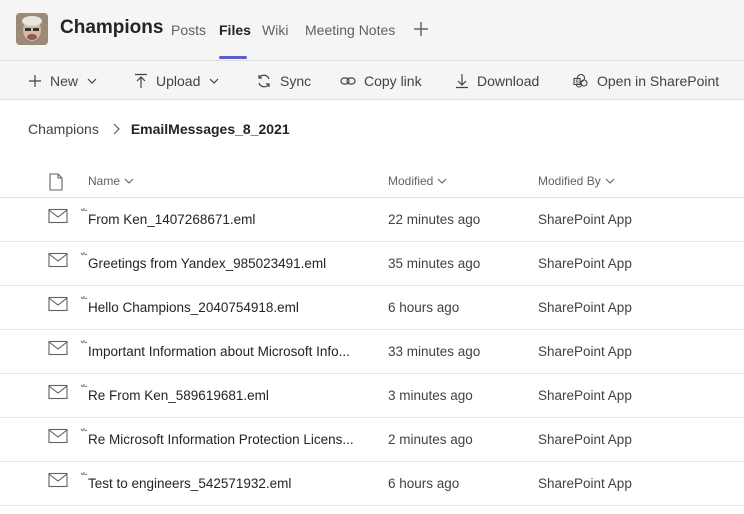  I want to click on tab-files: Files, so click(235, 30).